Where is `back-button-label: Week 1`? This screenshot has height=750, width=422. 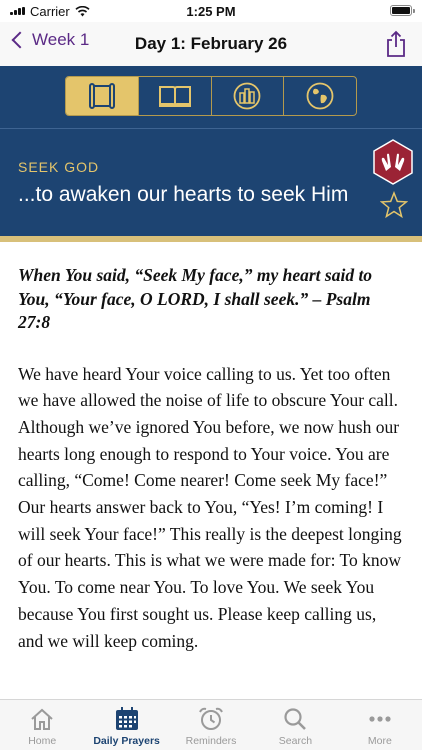
back-button-label: Week 1 is located at coordinates (61, 39).